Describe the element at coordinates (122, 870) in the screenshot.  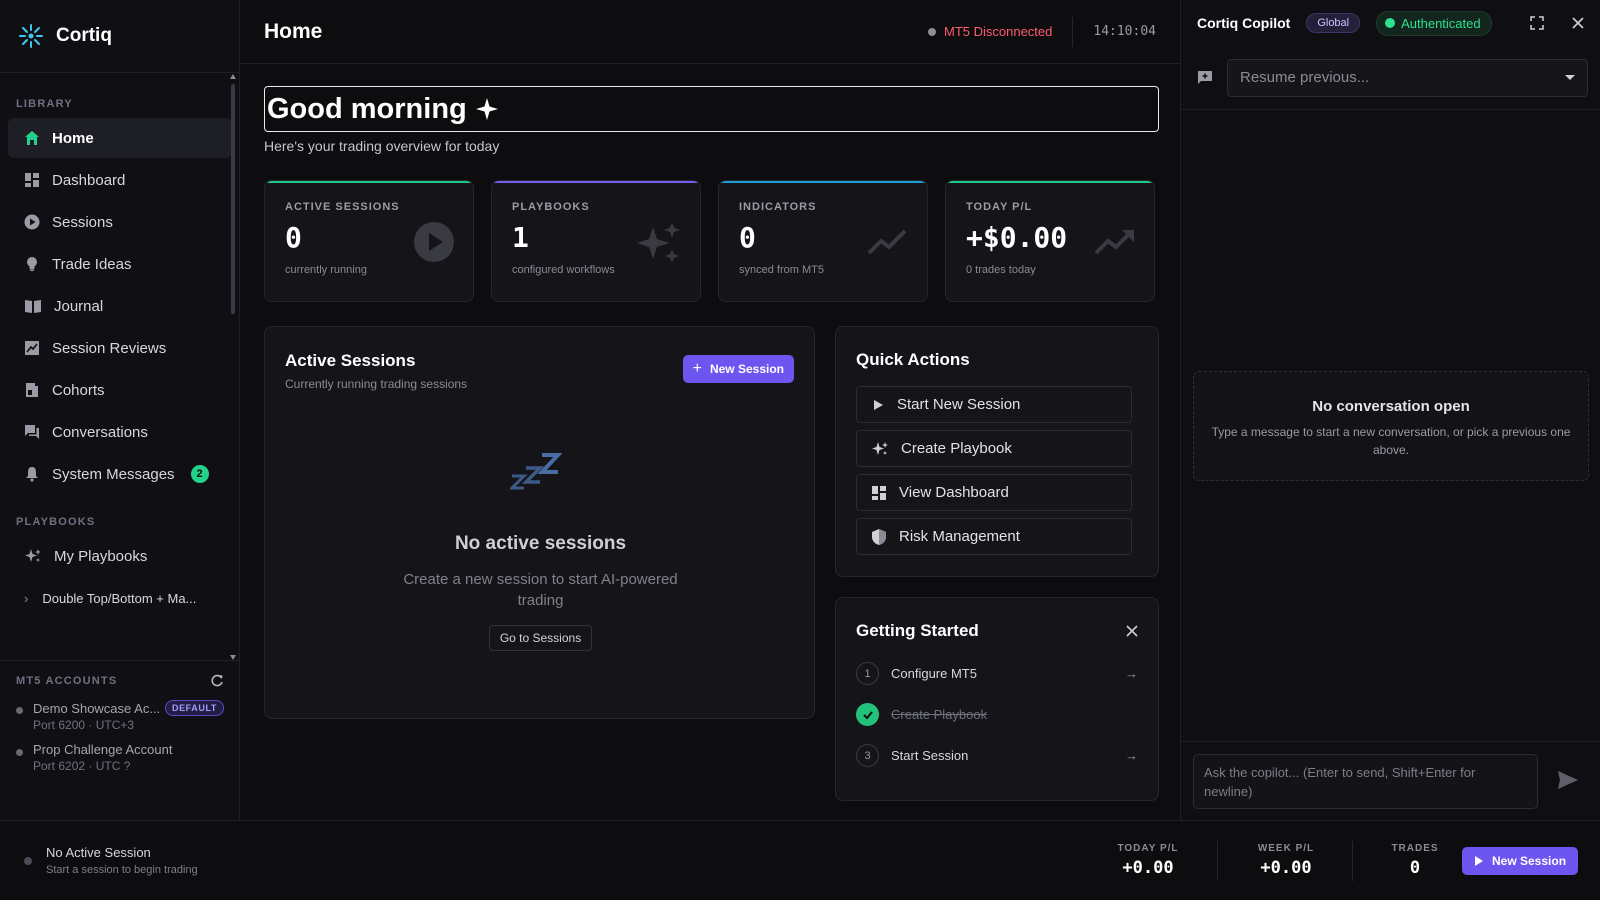
I see `session-subtitle: Start a session to begin trading` at that location.